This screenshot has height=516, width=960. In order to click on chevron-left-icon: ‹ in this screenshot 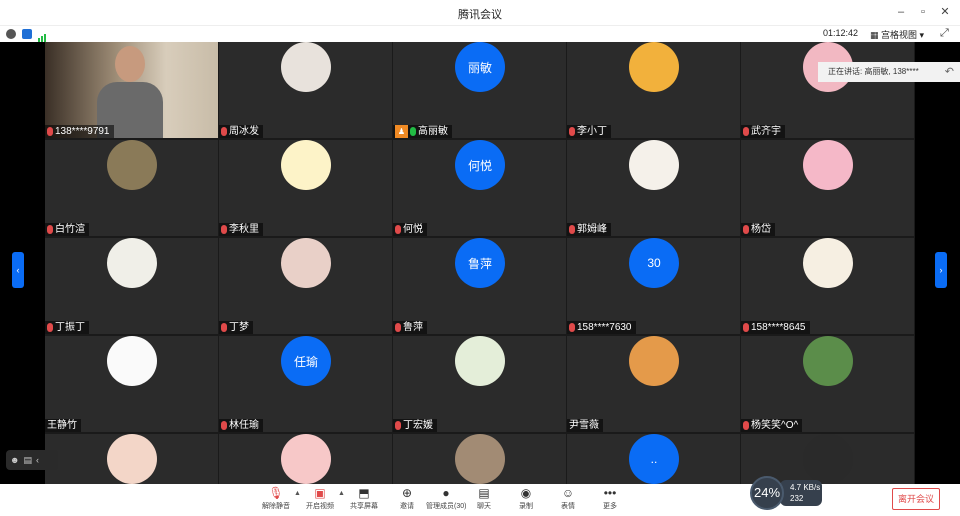, I will do `click(37, 460)`.